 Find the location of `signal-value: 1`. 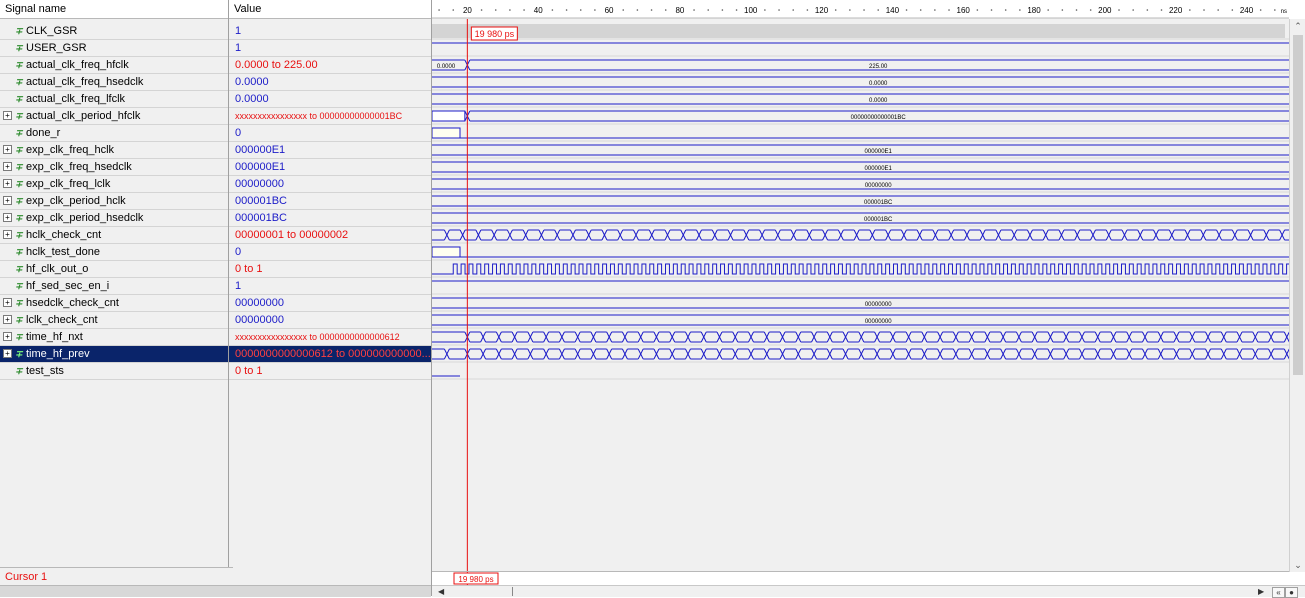

signal-value: 1 is located at coordinates (238, 31).